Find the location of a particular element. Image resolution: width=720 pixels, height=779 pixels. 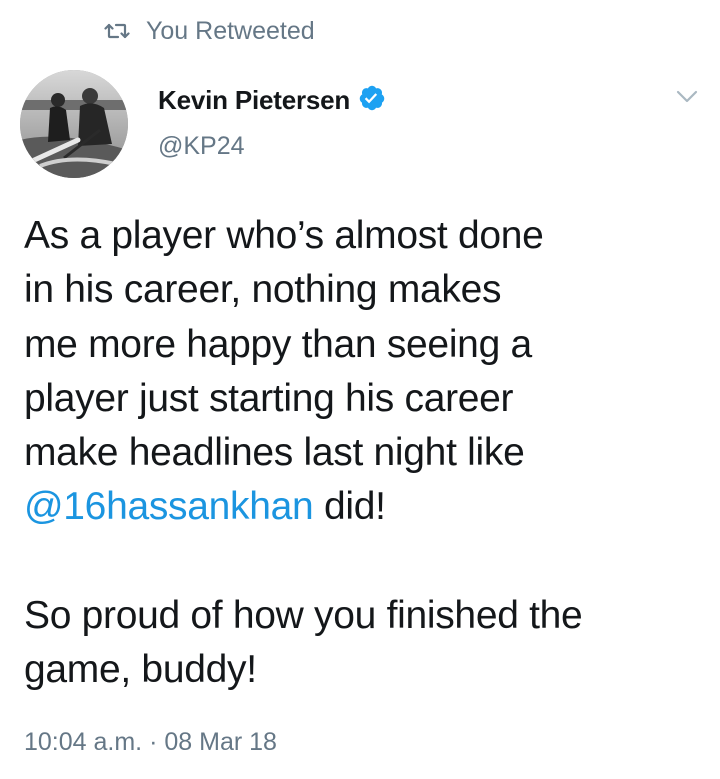

chevron-down-icon is located at coordinates (687, 99).